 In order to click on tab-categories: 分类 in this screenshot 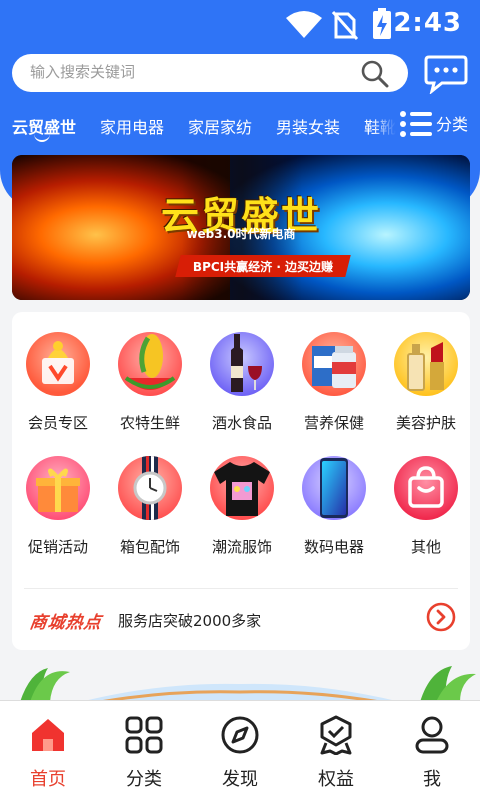, I will do `click(144, 751)`.